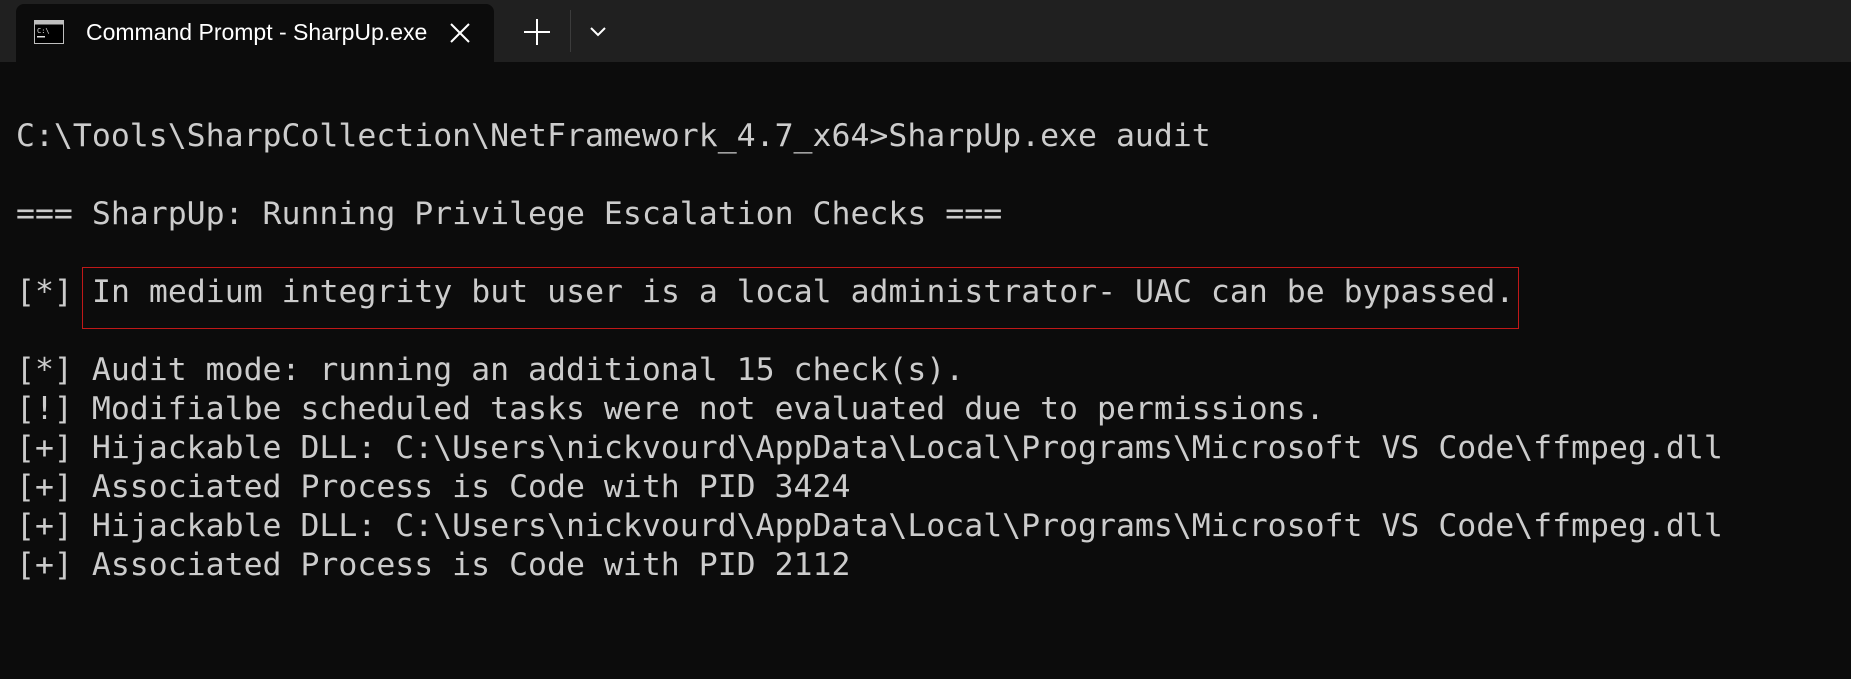 The image size is (1851, 679). I want to click on tab-separator, so click(570, 31).